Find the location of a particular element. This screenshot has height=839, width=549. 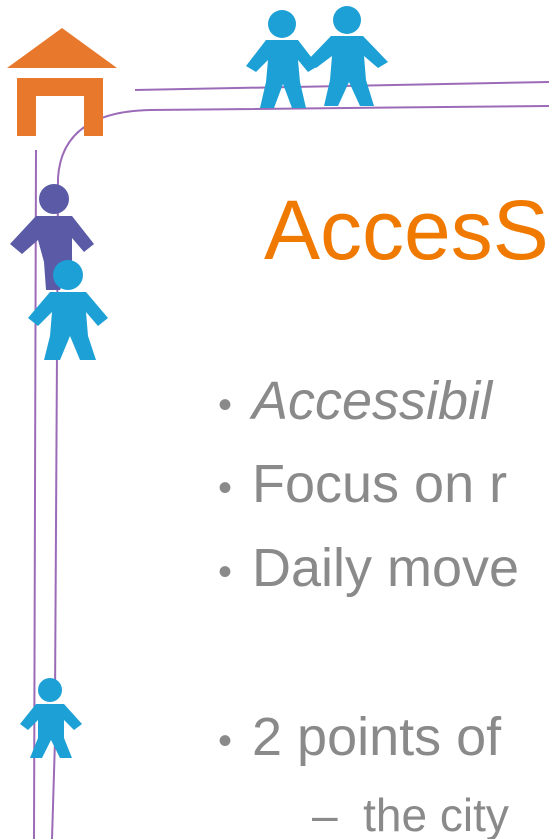

bullet-text: Focus on r is located at coordinates (380, 484).